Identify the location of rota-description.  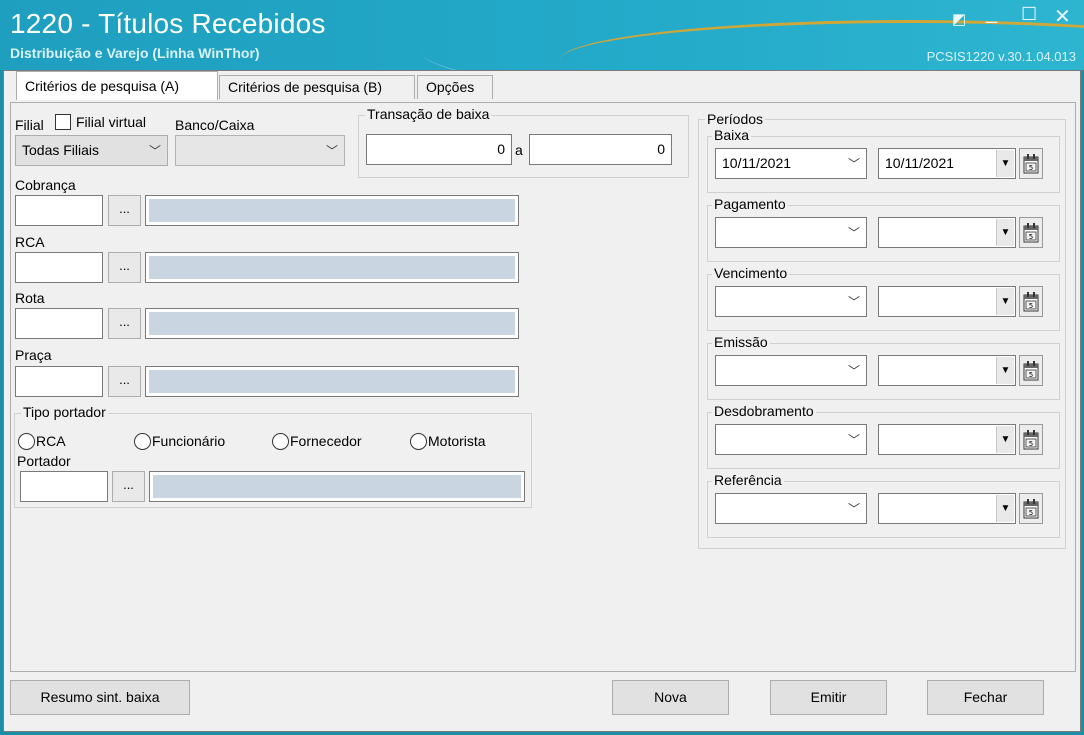
(332, 323).